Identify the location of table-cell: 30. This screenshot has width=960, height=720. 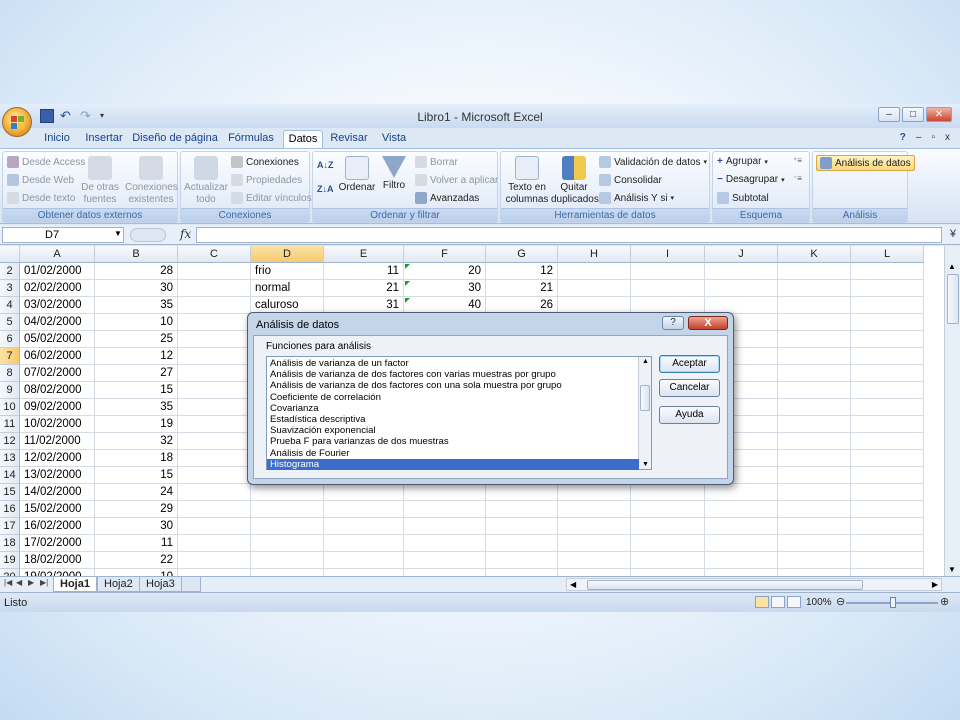
(136, 288).